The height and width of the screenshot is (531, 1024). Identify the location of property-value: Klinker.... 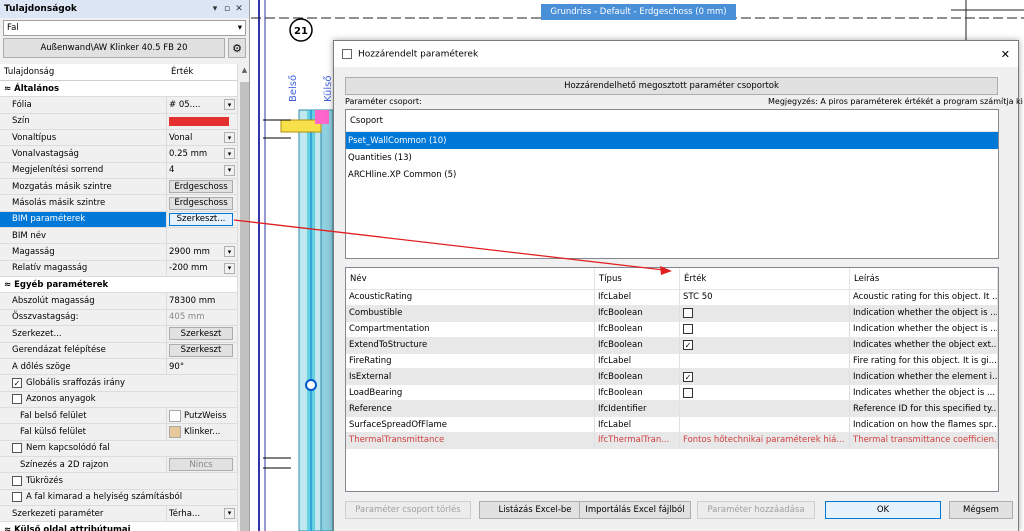
(202, 432).